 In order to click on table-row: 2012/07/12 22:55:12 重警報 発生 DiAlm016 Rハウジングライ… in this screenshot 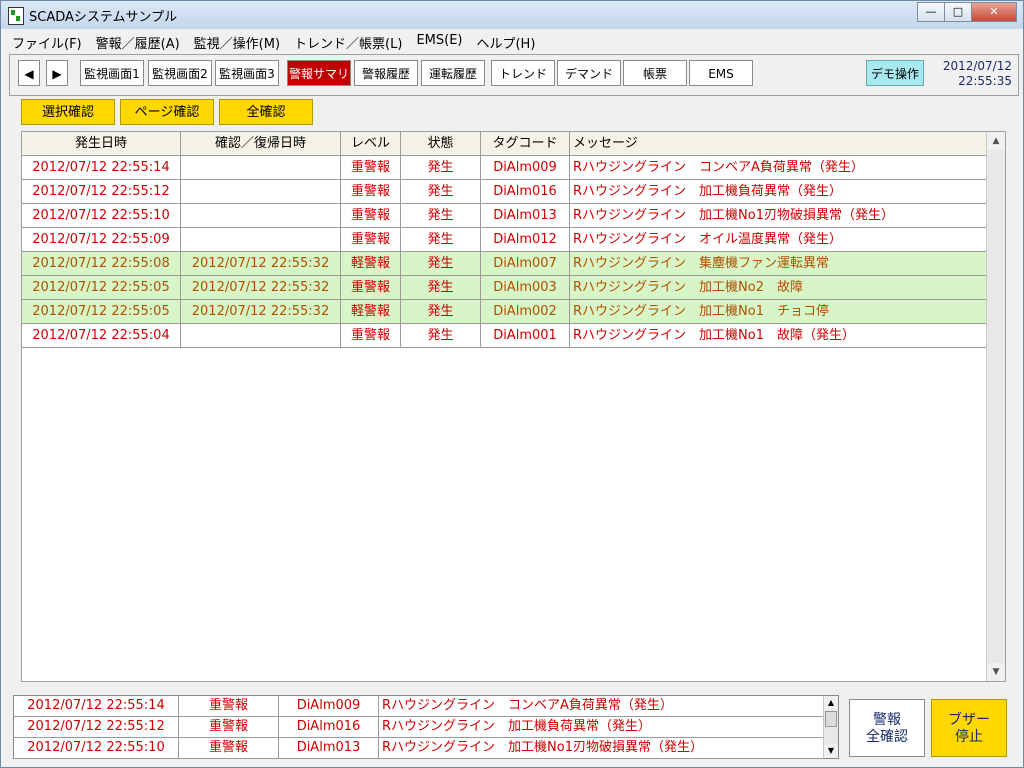, I will do `click(504, 192)`.